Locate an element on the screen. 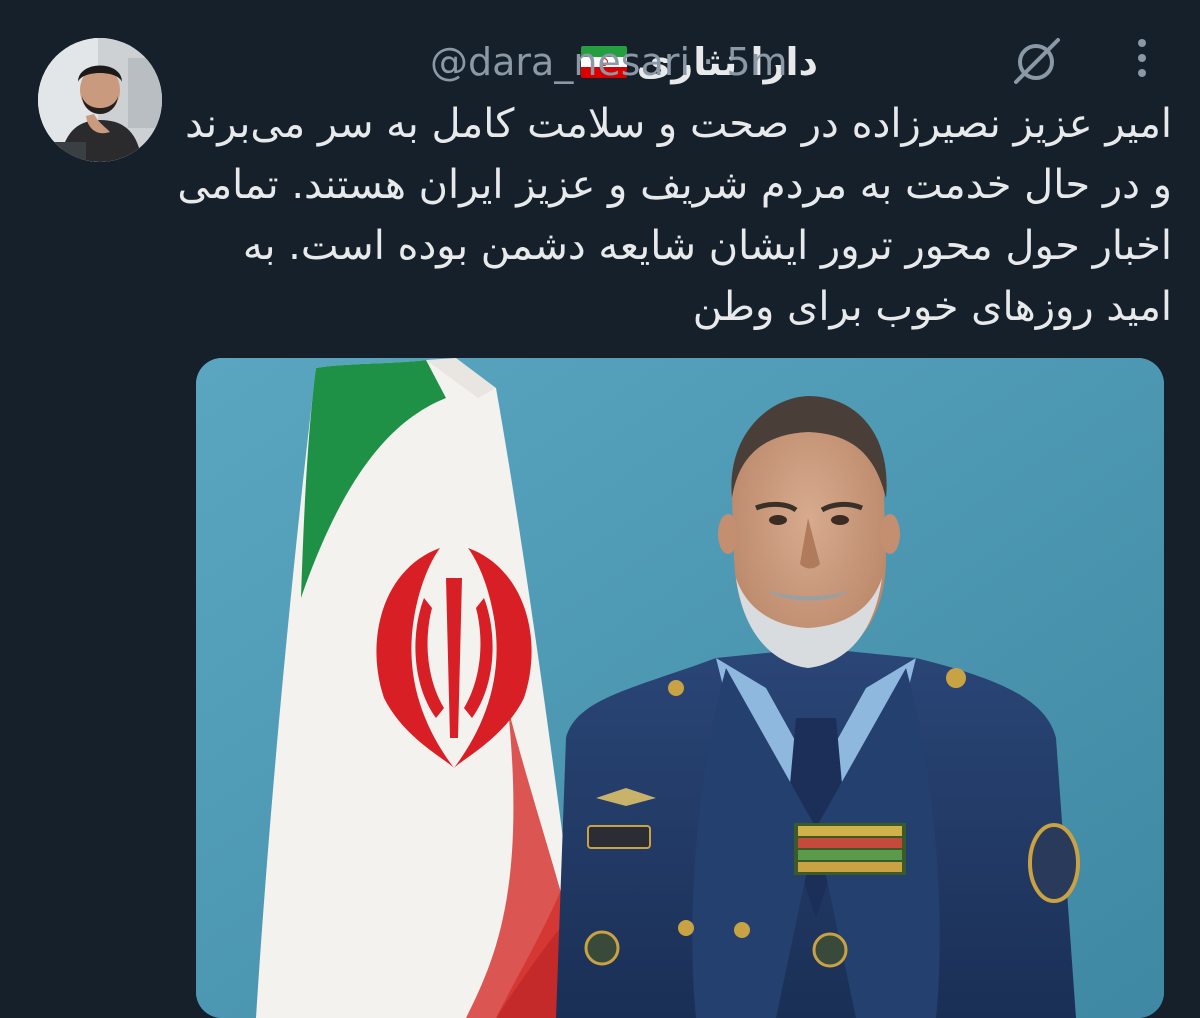 Image resolution: width=1200 pixels, height=1018 pixels. tweet-meta: @dara_nesari · 5m is located at coordinates (609, 62).